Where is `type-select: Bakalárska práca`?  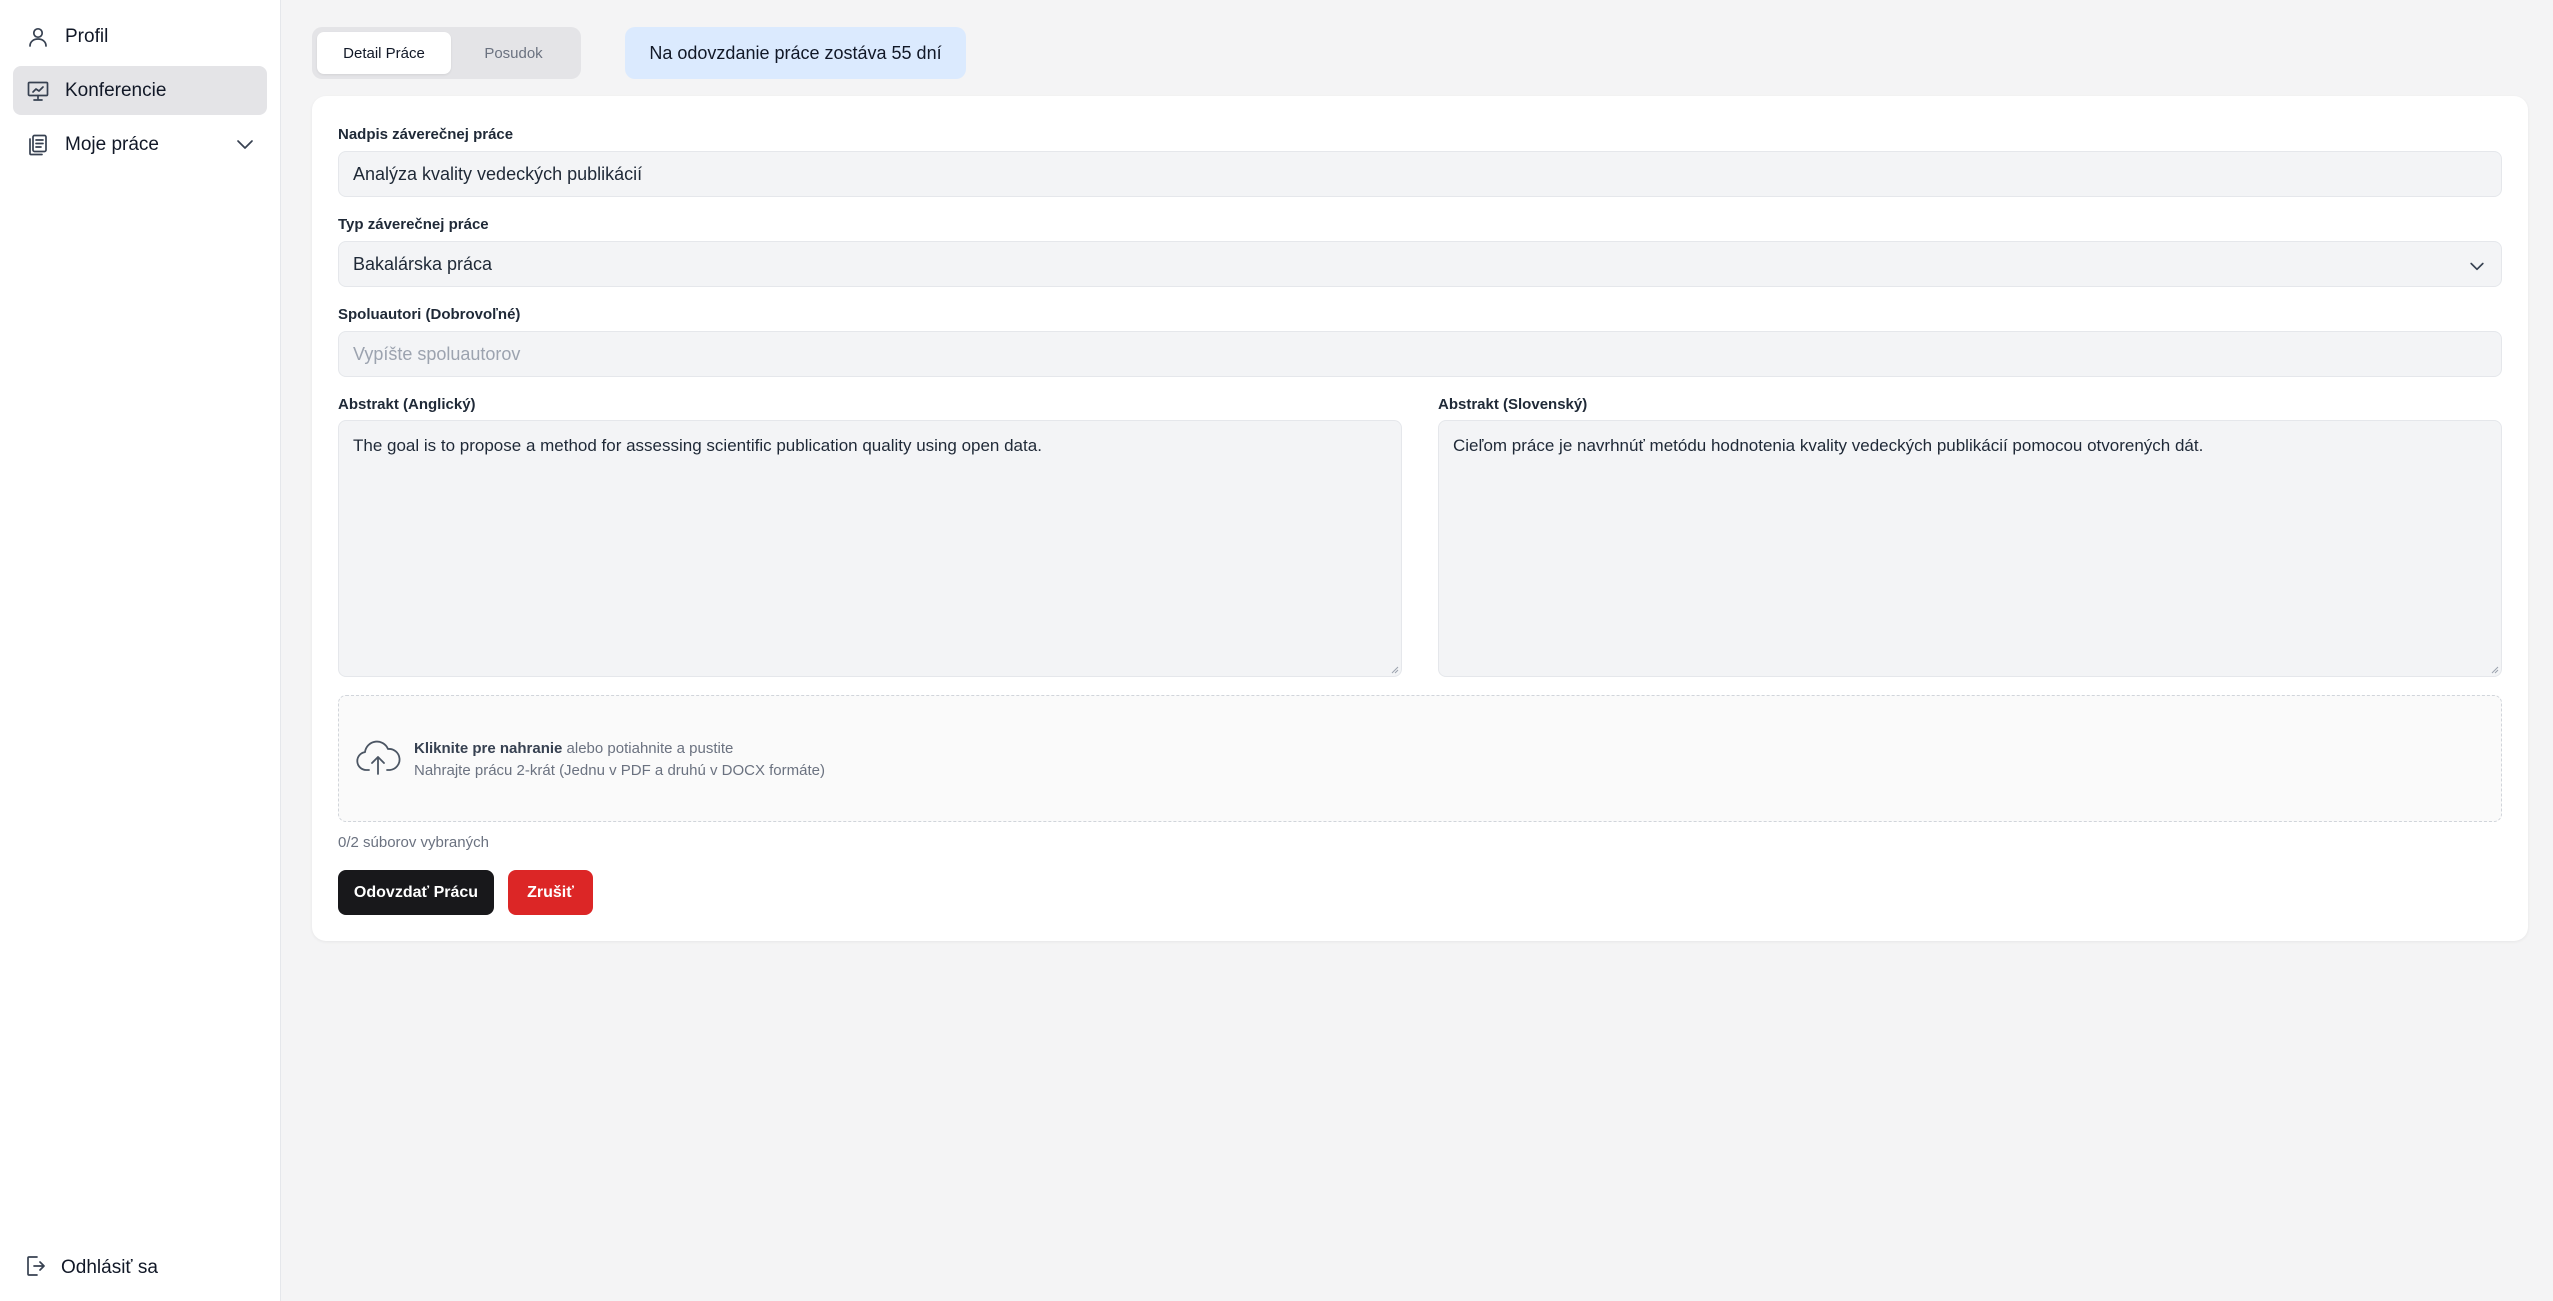 type-select: Bakalárska práca is located at coordinates (1420, 264).